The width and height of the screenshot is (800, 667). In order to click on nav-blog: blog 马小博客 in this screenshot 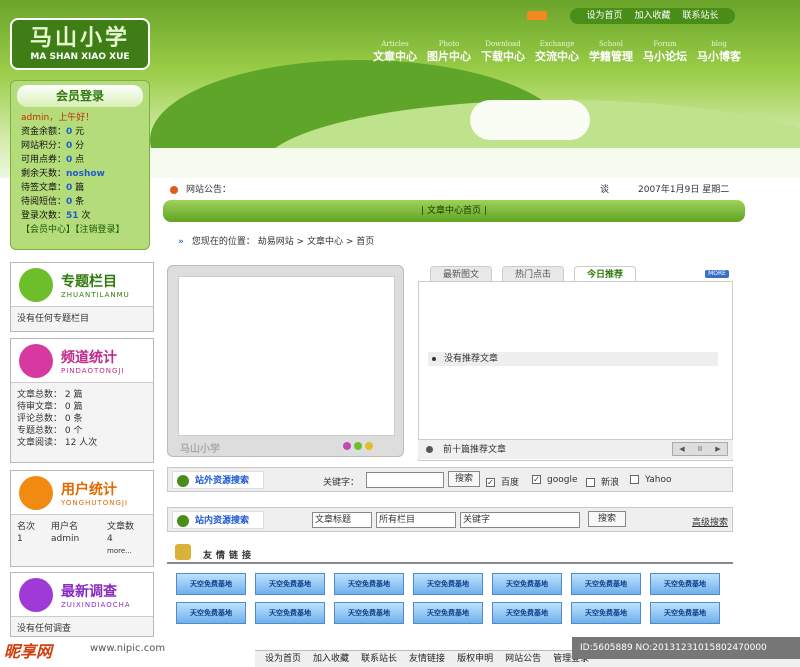, I will do `click(719, 52)`.